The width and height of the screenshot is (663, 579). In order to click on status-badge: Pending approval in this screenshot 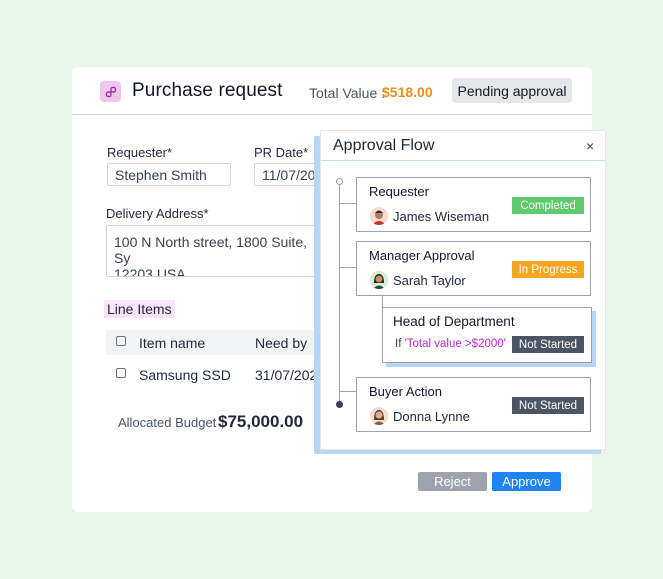, I will do `click(512, 90)`.